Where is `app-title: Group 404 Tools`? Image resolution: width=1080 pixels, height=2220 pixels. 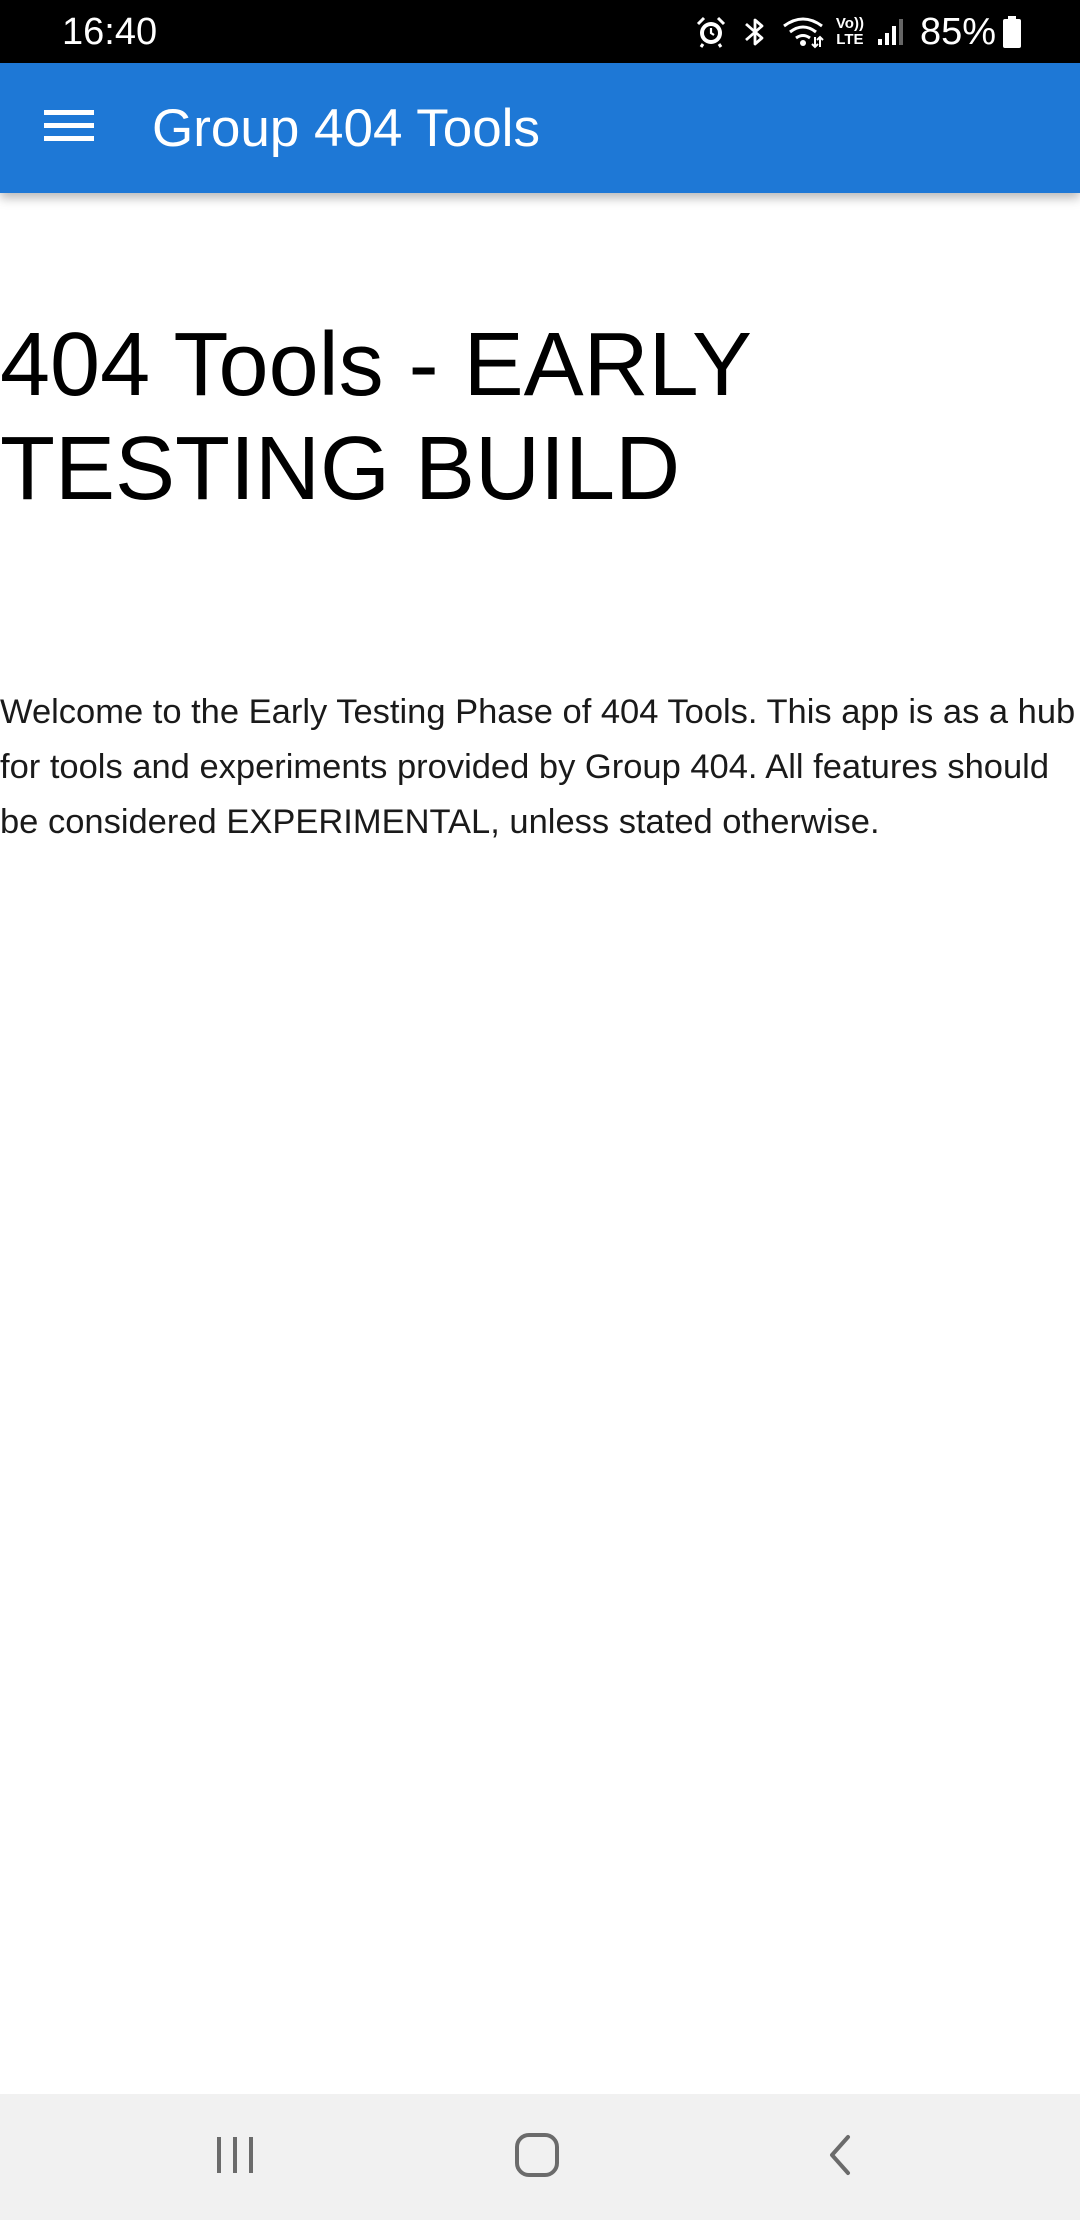 app-title: Group 404 Tools is located at coordinates (346, 128).